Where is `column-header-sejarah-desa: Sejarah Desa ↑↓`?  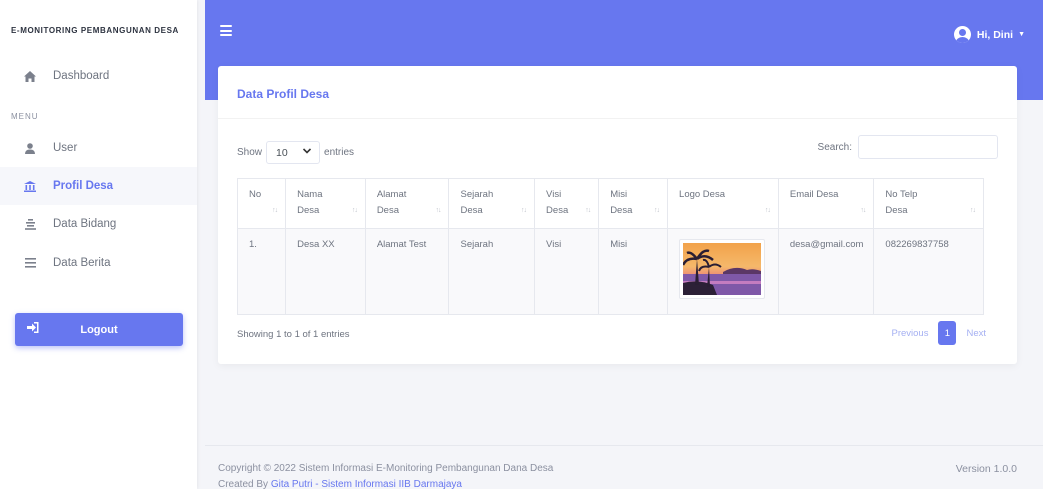 column-header-sejarah-desa: Sejarah Desa ↑↓ is located at coordinates (492, 203).